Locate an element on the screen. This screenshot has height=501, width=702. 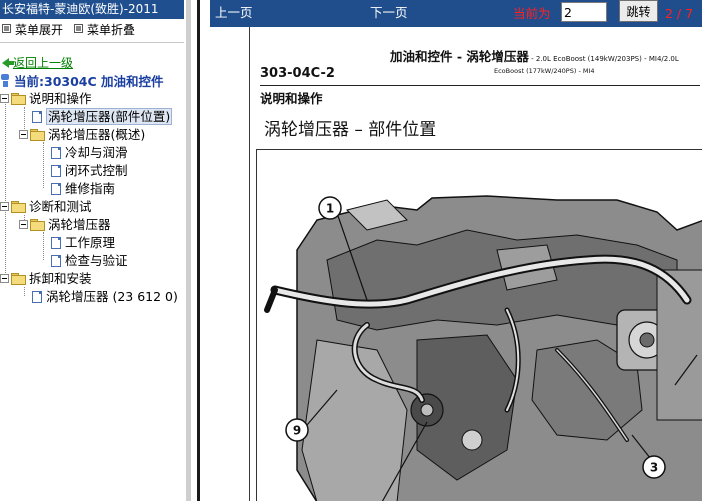
splitter-edge is located at coordinates (198, 250).